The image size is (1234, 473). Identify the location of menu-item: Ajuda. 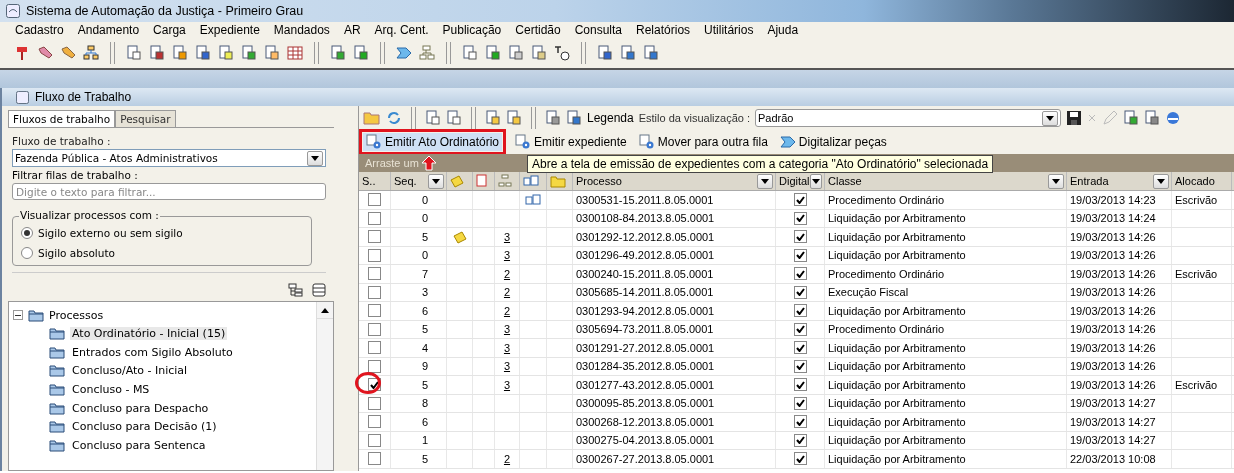
(783, 30).